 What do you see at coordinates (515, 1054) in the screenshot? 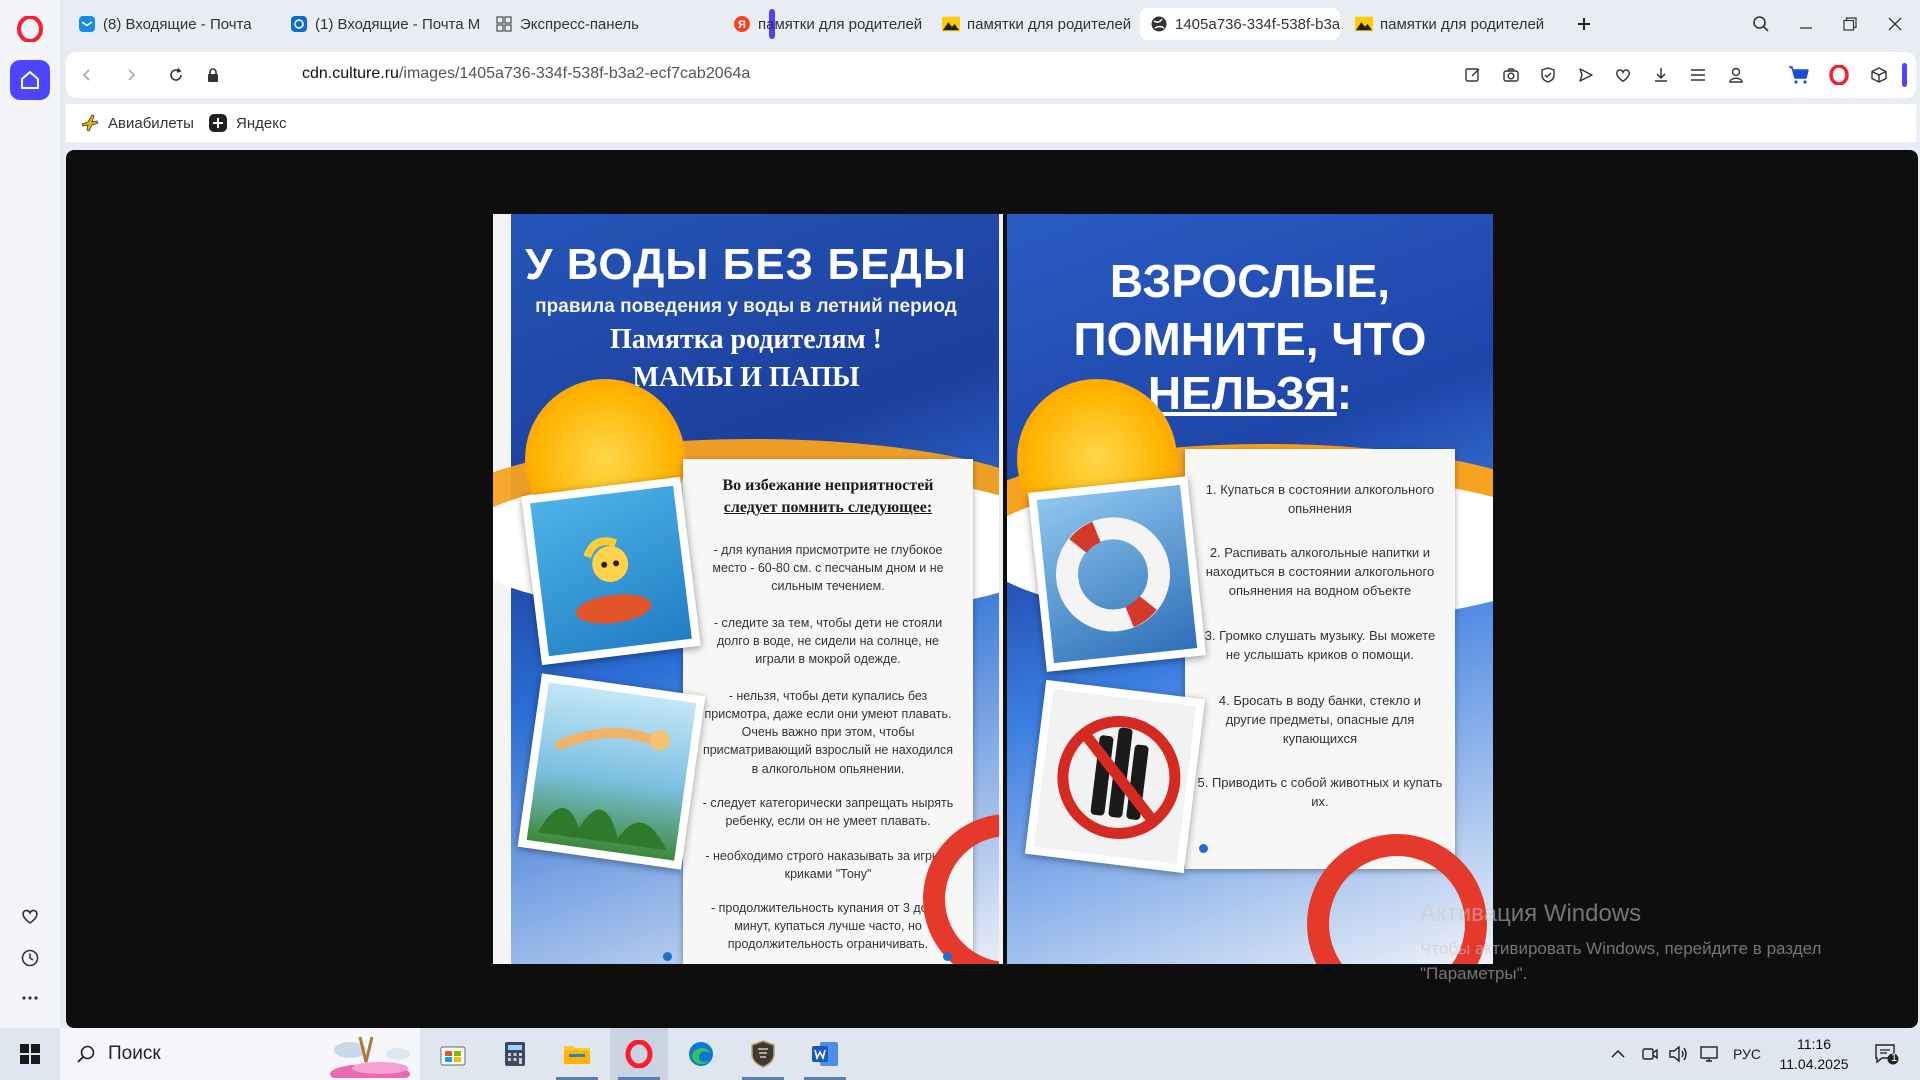
I see `calculator-icon` at bounding box center [515, 1054].